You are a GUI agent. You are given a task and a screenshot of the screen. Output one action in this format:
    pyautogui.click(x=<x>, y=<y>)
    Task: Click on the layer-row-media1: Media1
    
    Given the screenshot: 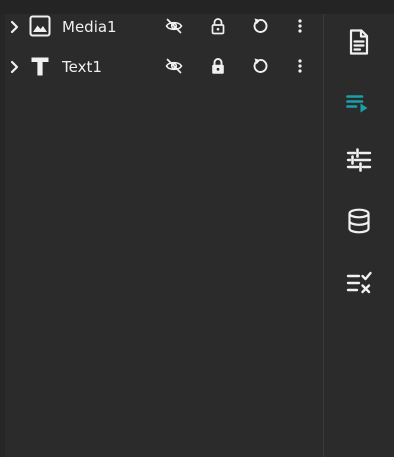 What is the action you would take?
    pyautogui.click(x=164, y=27)
    